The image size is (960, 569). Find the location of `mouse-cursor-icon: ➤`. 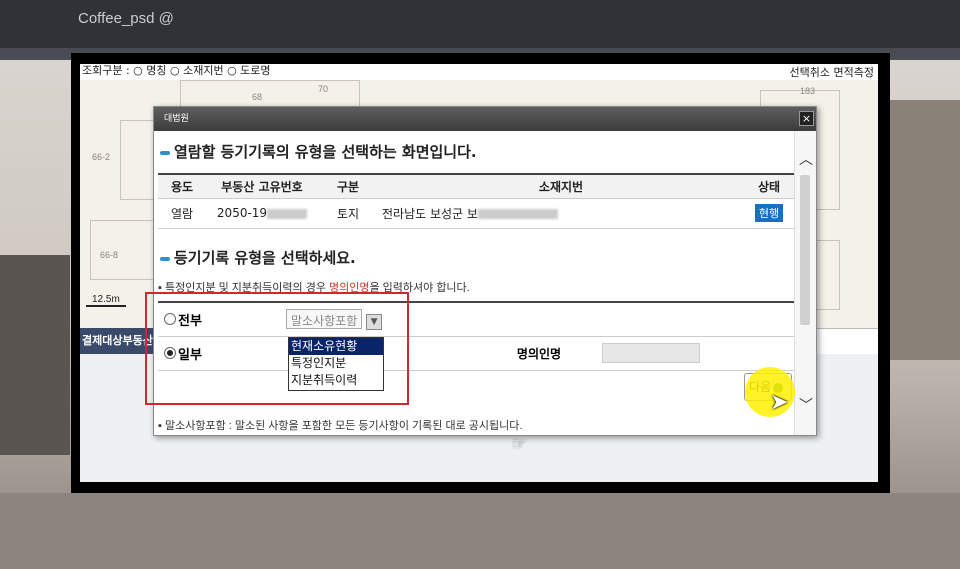

mouse-cursor-icon: ➤ is located at coordinates (779, 402).